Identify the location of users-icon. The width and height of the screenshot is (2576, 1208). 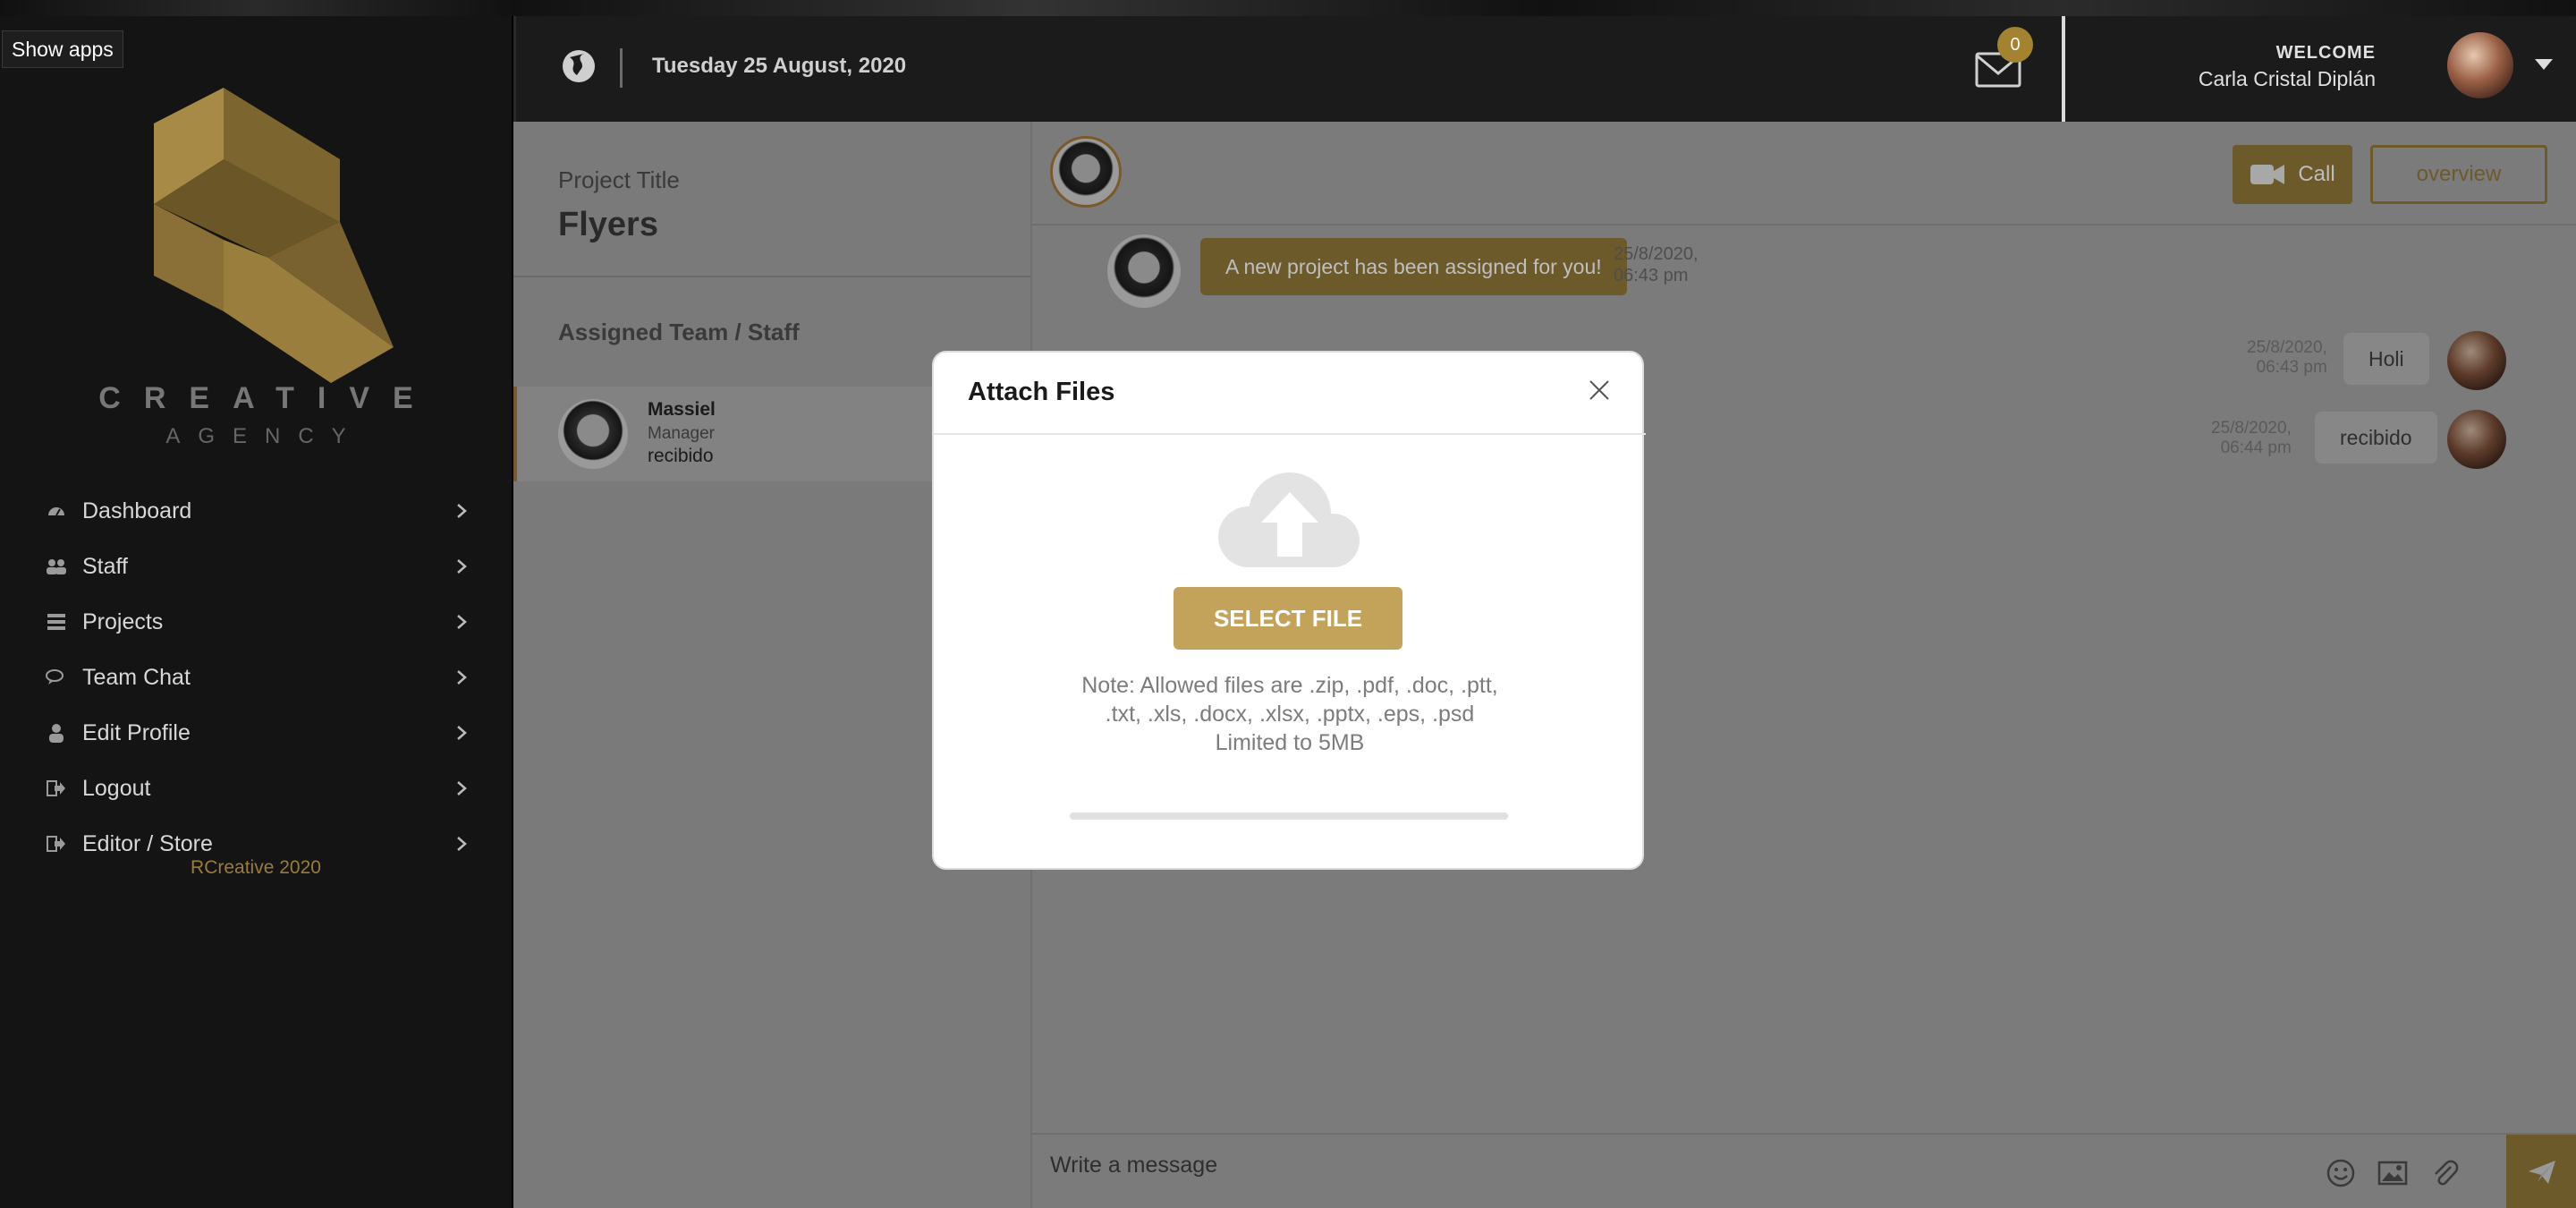
(56, 566).